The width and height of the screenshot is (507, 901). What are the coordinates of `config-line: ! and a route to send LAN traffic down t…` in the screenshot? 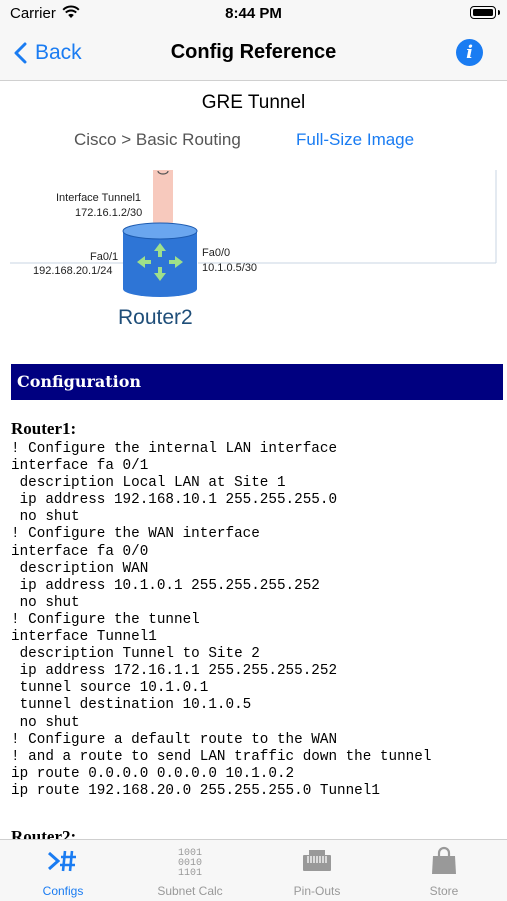 It's located at (221, 756).